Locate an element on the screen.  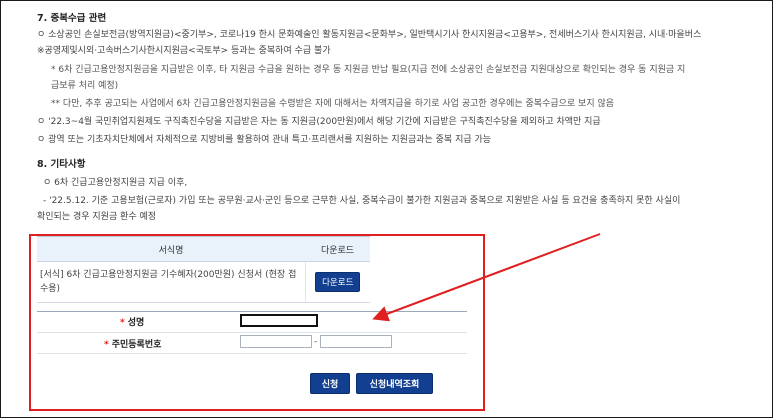
annotation-arrow-icon is located at coordinates (486, 277).